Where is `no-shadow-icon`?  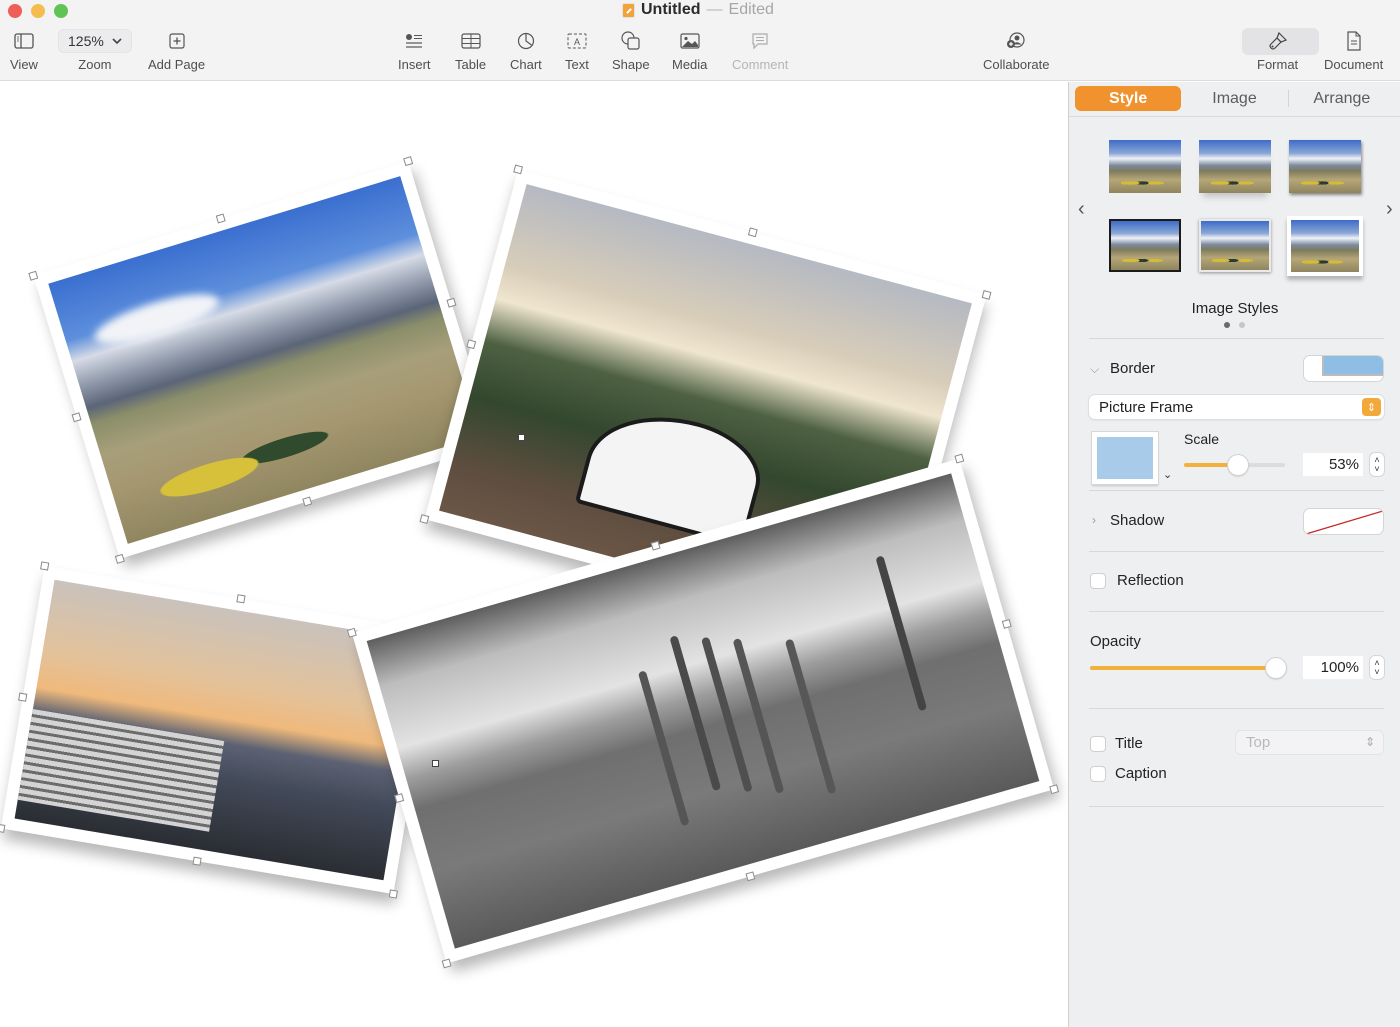
no-shadow-icon is located at coordinates (1344, 522).